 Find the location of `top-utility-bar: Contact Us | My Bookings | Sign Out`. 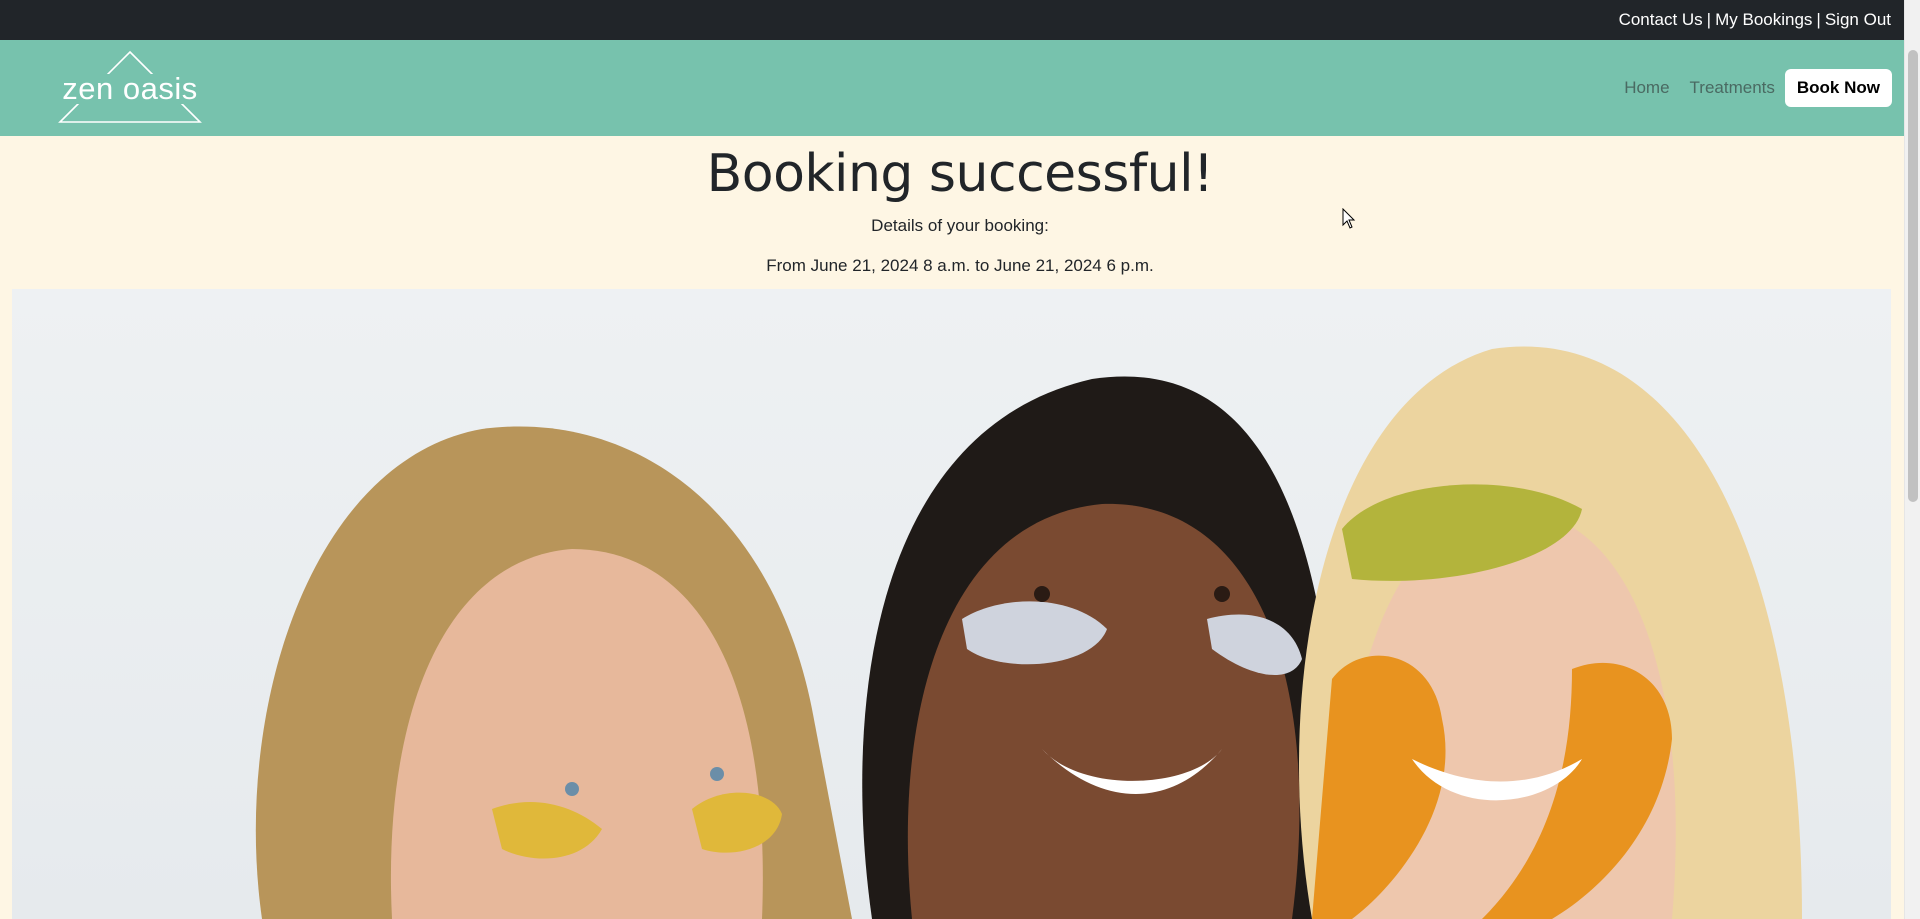

top-utility-bar: Contact Us | My Bookings | Sign Out is located at coordinates (960, 20).